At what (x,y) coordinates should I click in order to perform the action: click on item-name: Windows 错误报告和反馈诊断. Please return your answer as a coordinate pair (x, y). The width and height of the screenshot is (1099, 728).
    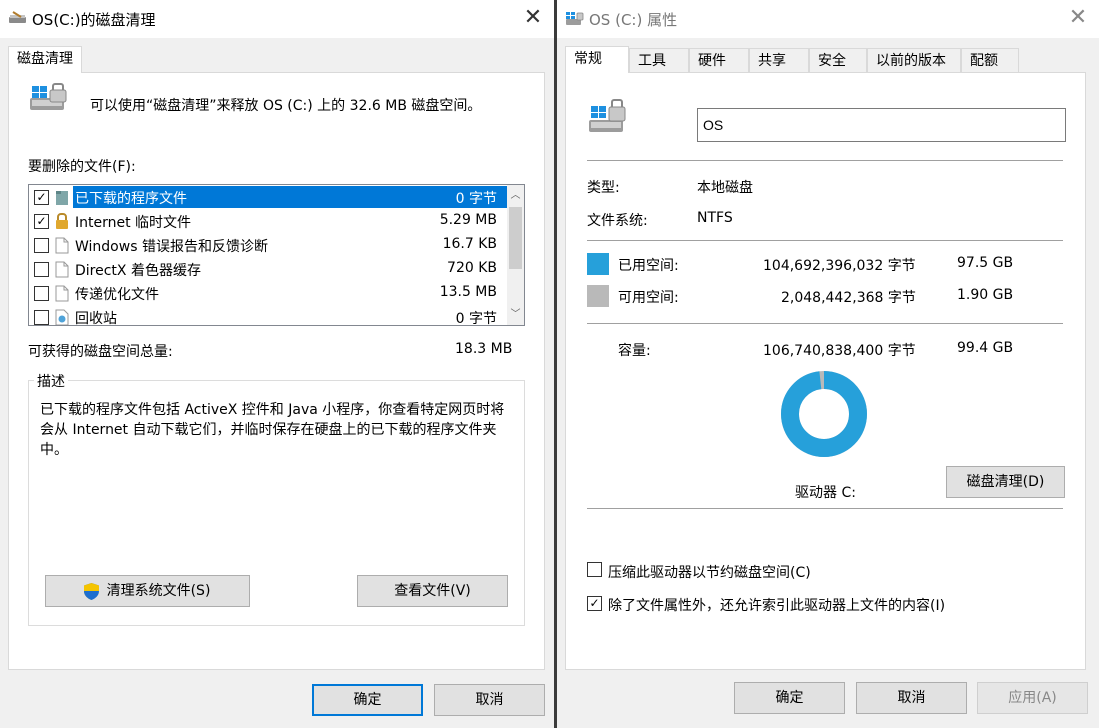
    Looking at the image, I should click on (171, 247).